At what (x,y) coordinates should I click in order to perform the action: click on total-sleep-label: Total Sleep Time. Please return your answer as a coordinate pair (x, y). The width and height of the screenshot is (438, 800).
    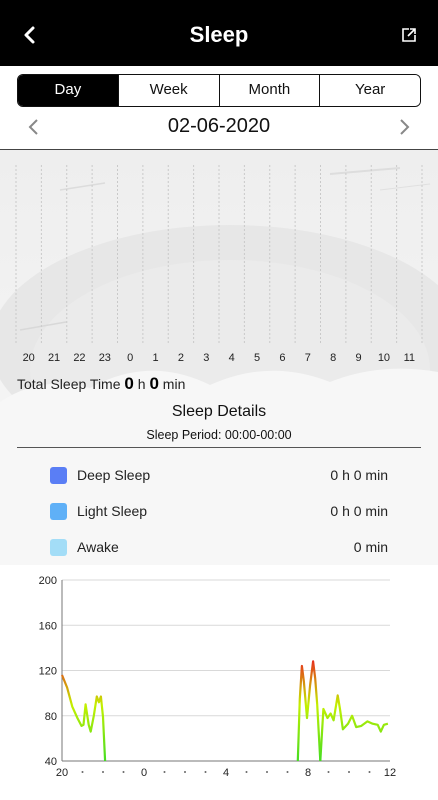
    Looking at the image, I should click on (69, 384).